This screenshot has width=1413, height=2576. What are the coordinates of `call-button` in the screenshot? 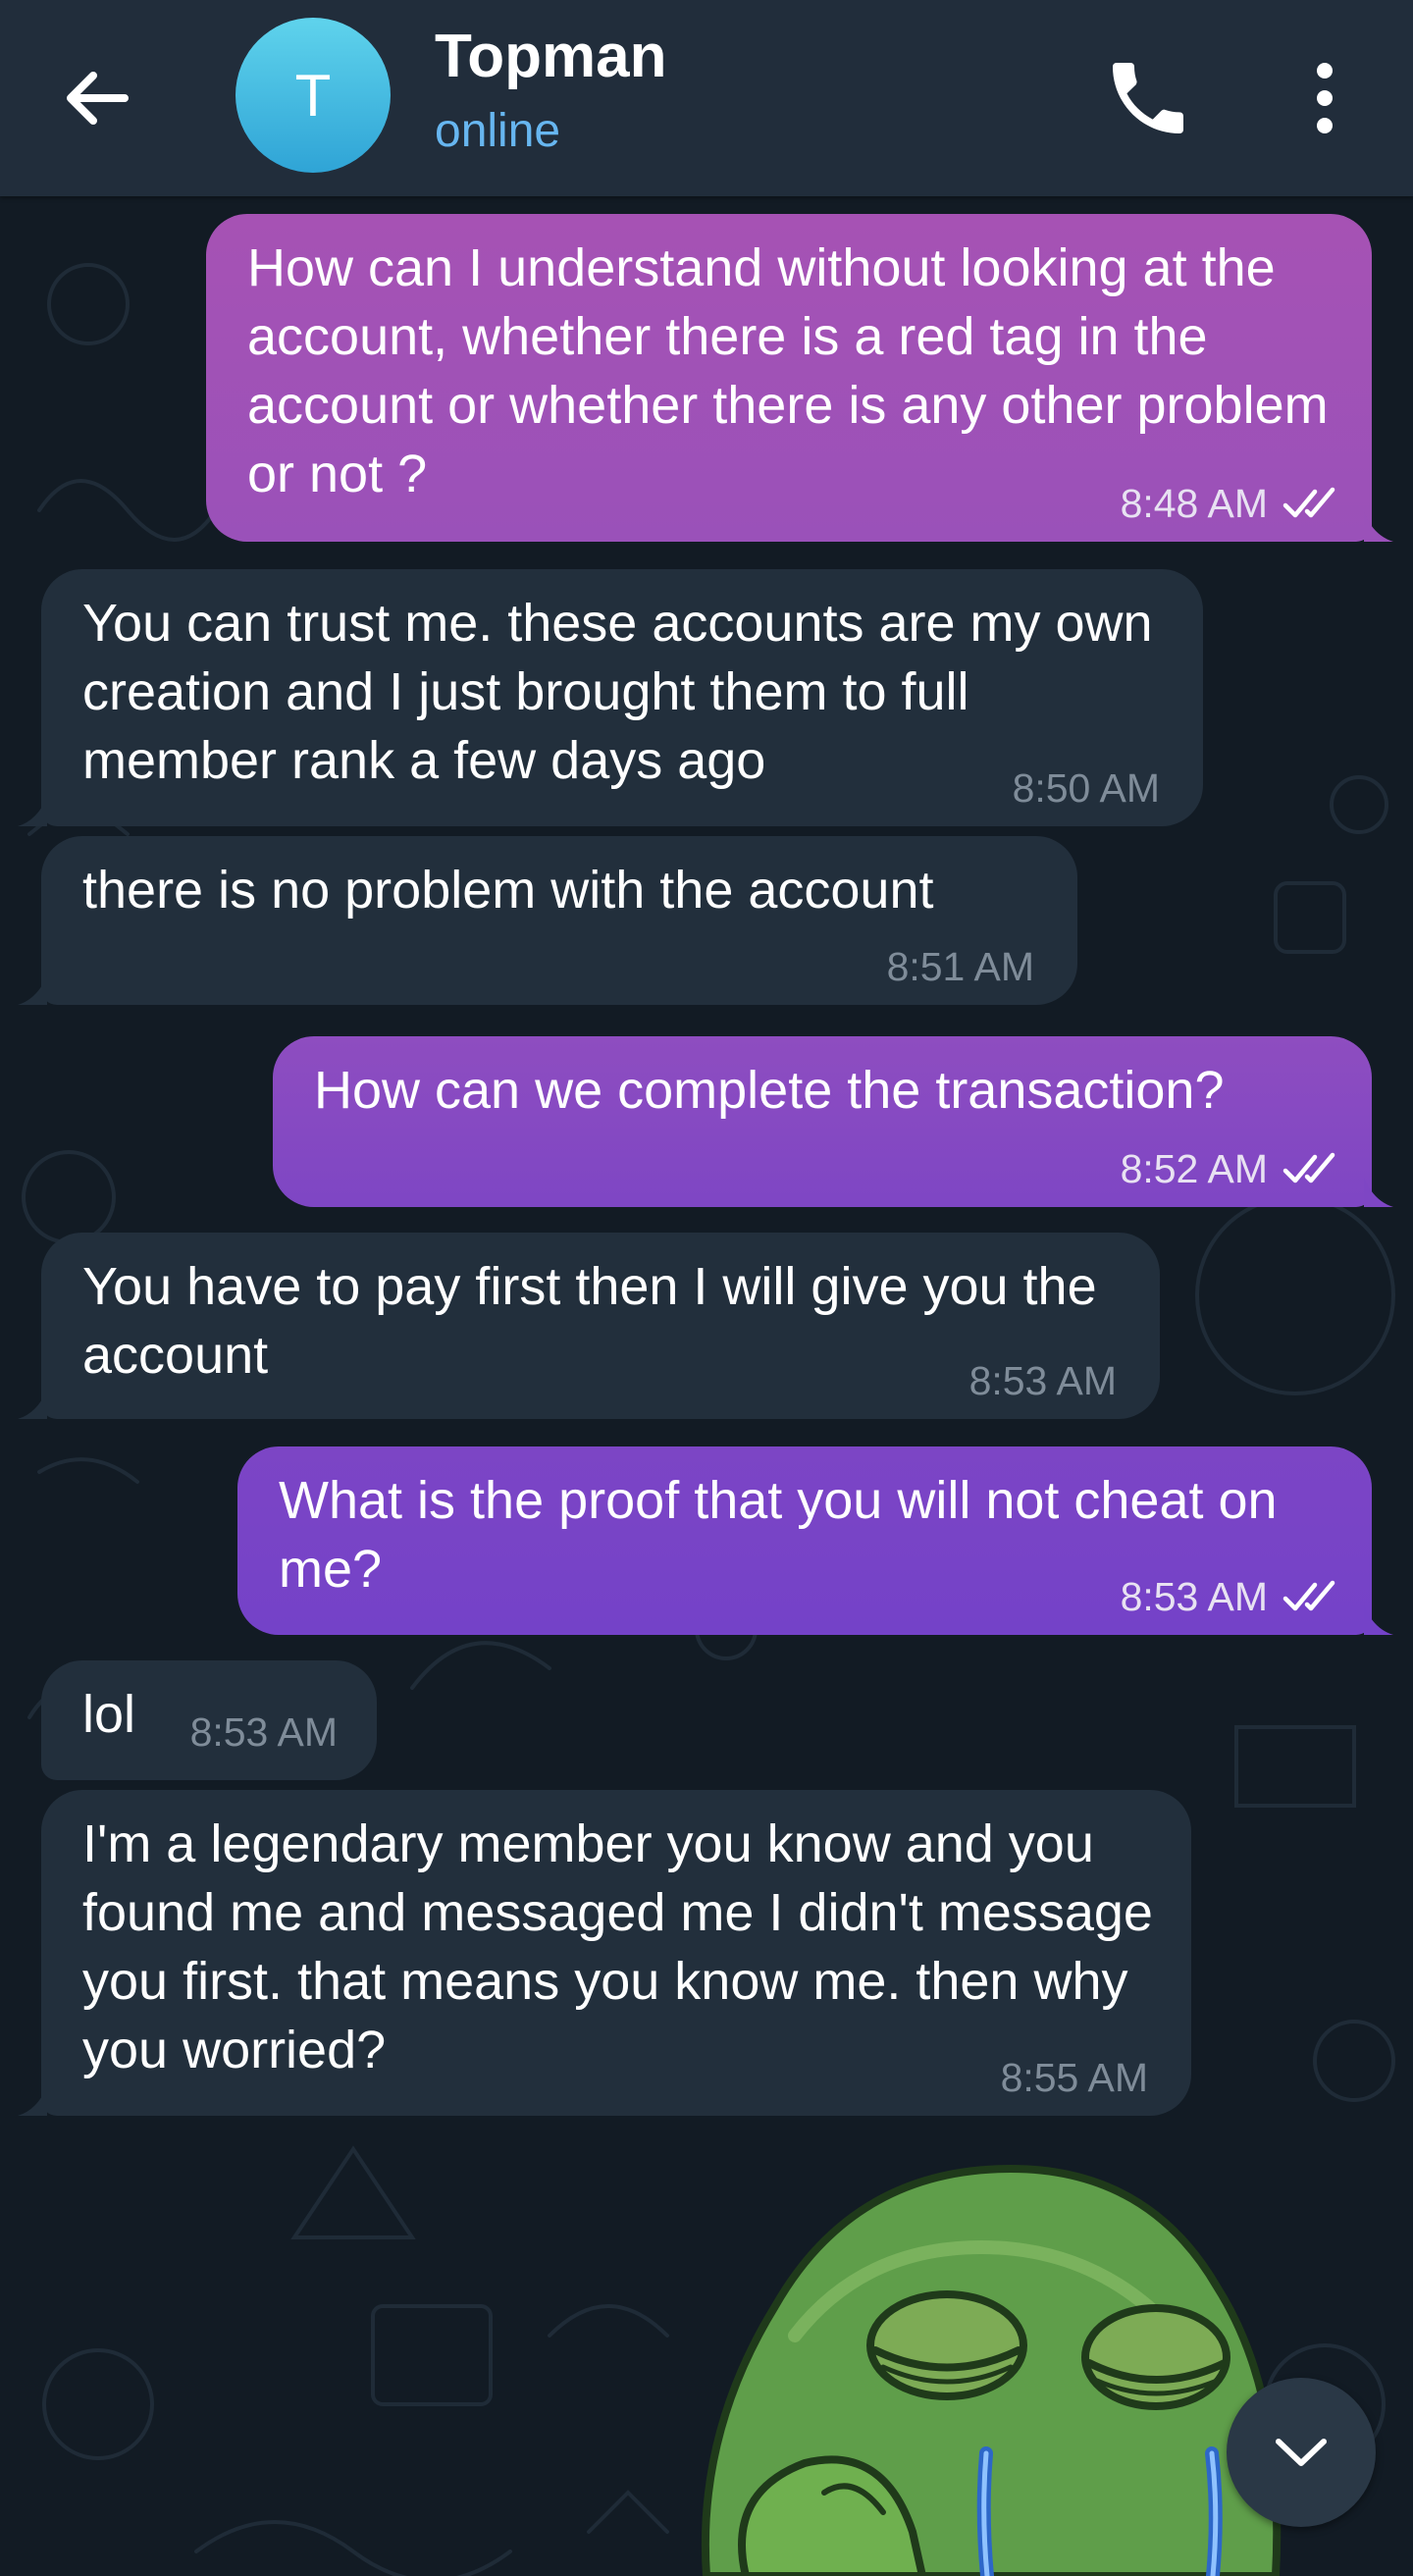 It's located at (1148, 98).